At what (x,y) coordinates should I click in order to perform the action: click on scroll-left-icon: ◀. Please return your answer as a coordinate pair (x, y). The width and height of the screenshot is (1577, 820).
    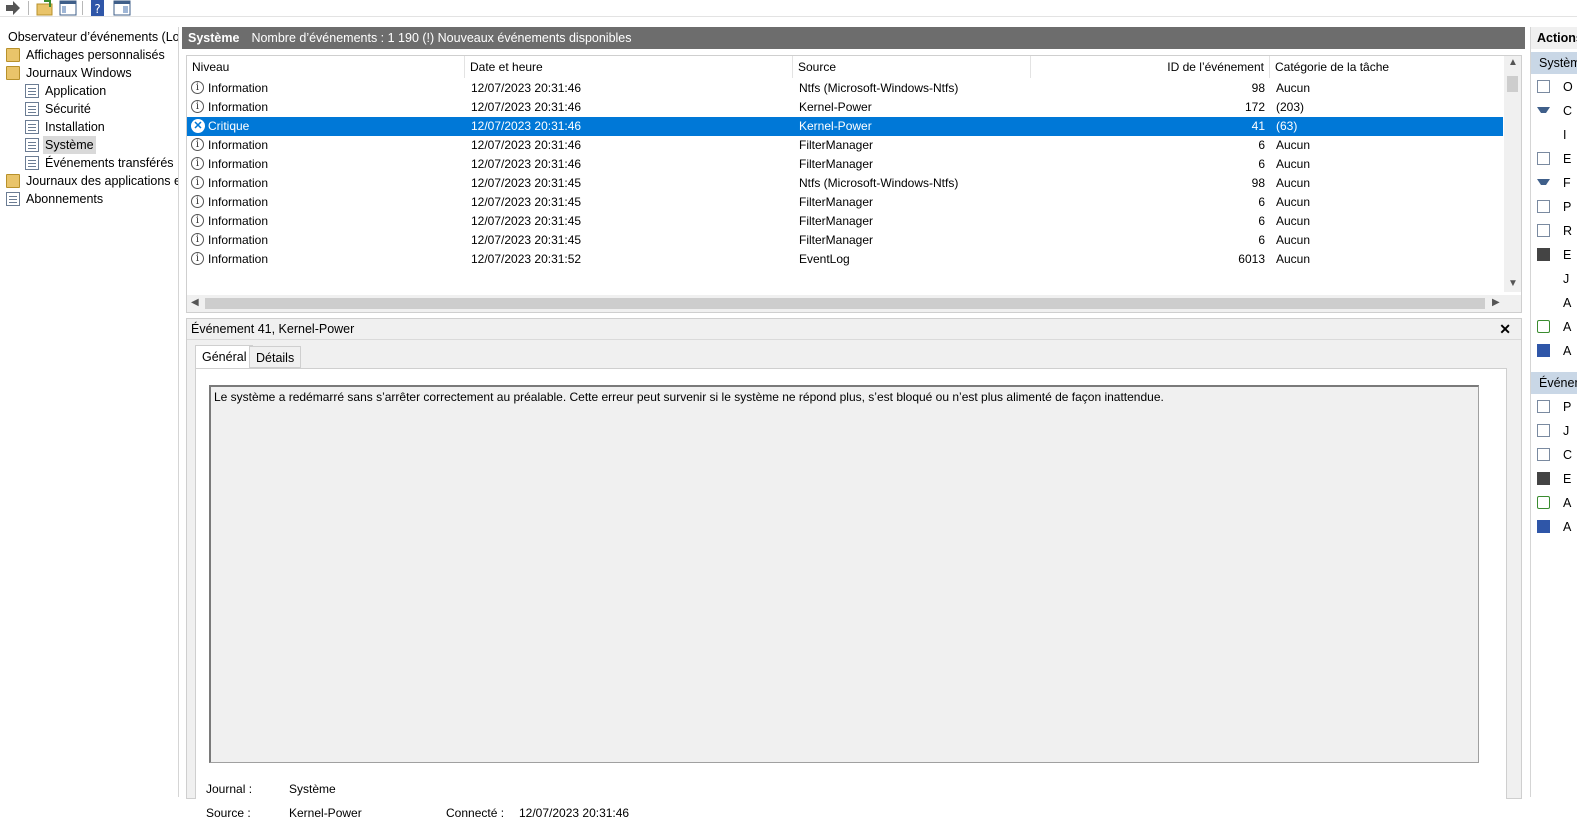
    Looking at the image, I should click on (195, 302).